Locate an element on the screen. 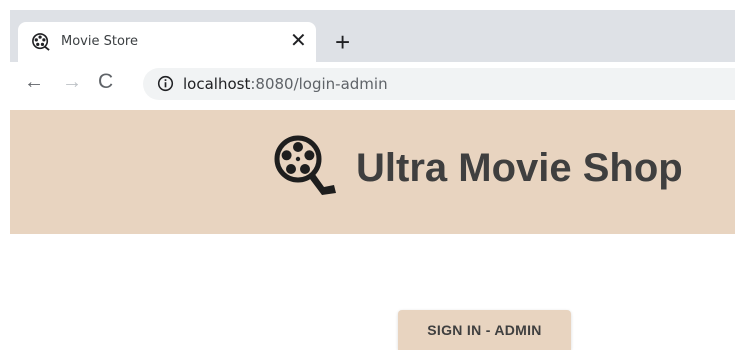 This screenshot has height=350, width=735. back-button: ← is located at coordinates (34, 82).